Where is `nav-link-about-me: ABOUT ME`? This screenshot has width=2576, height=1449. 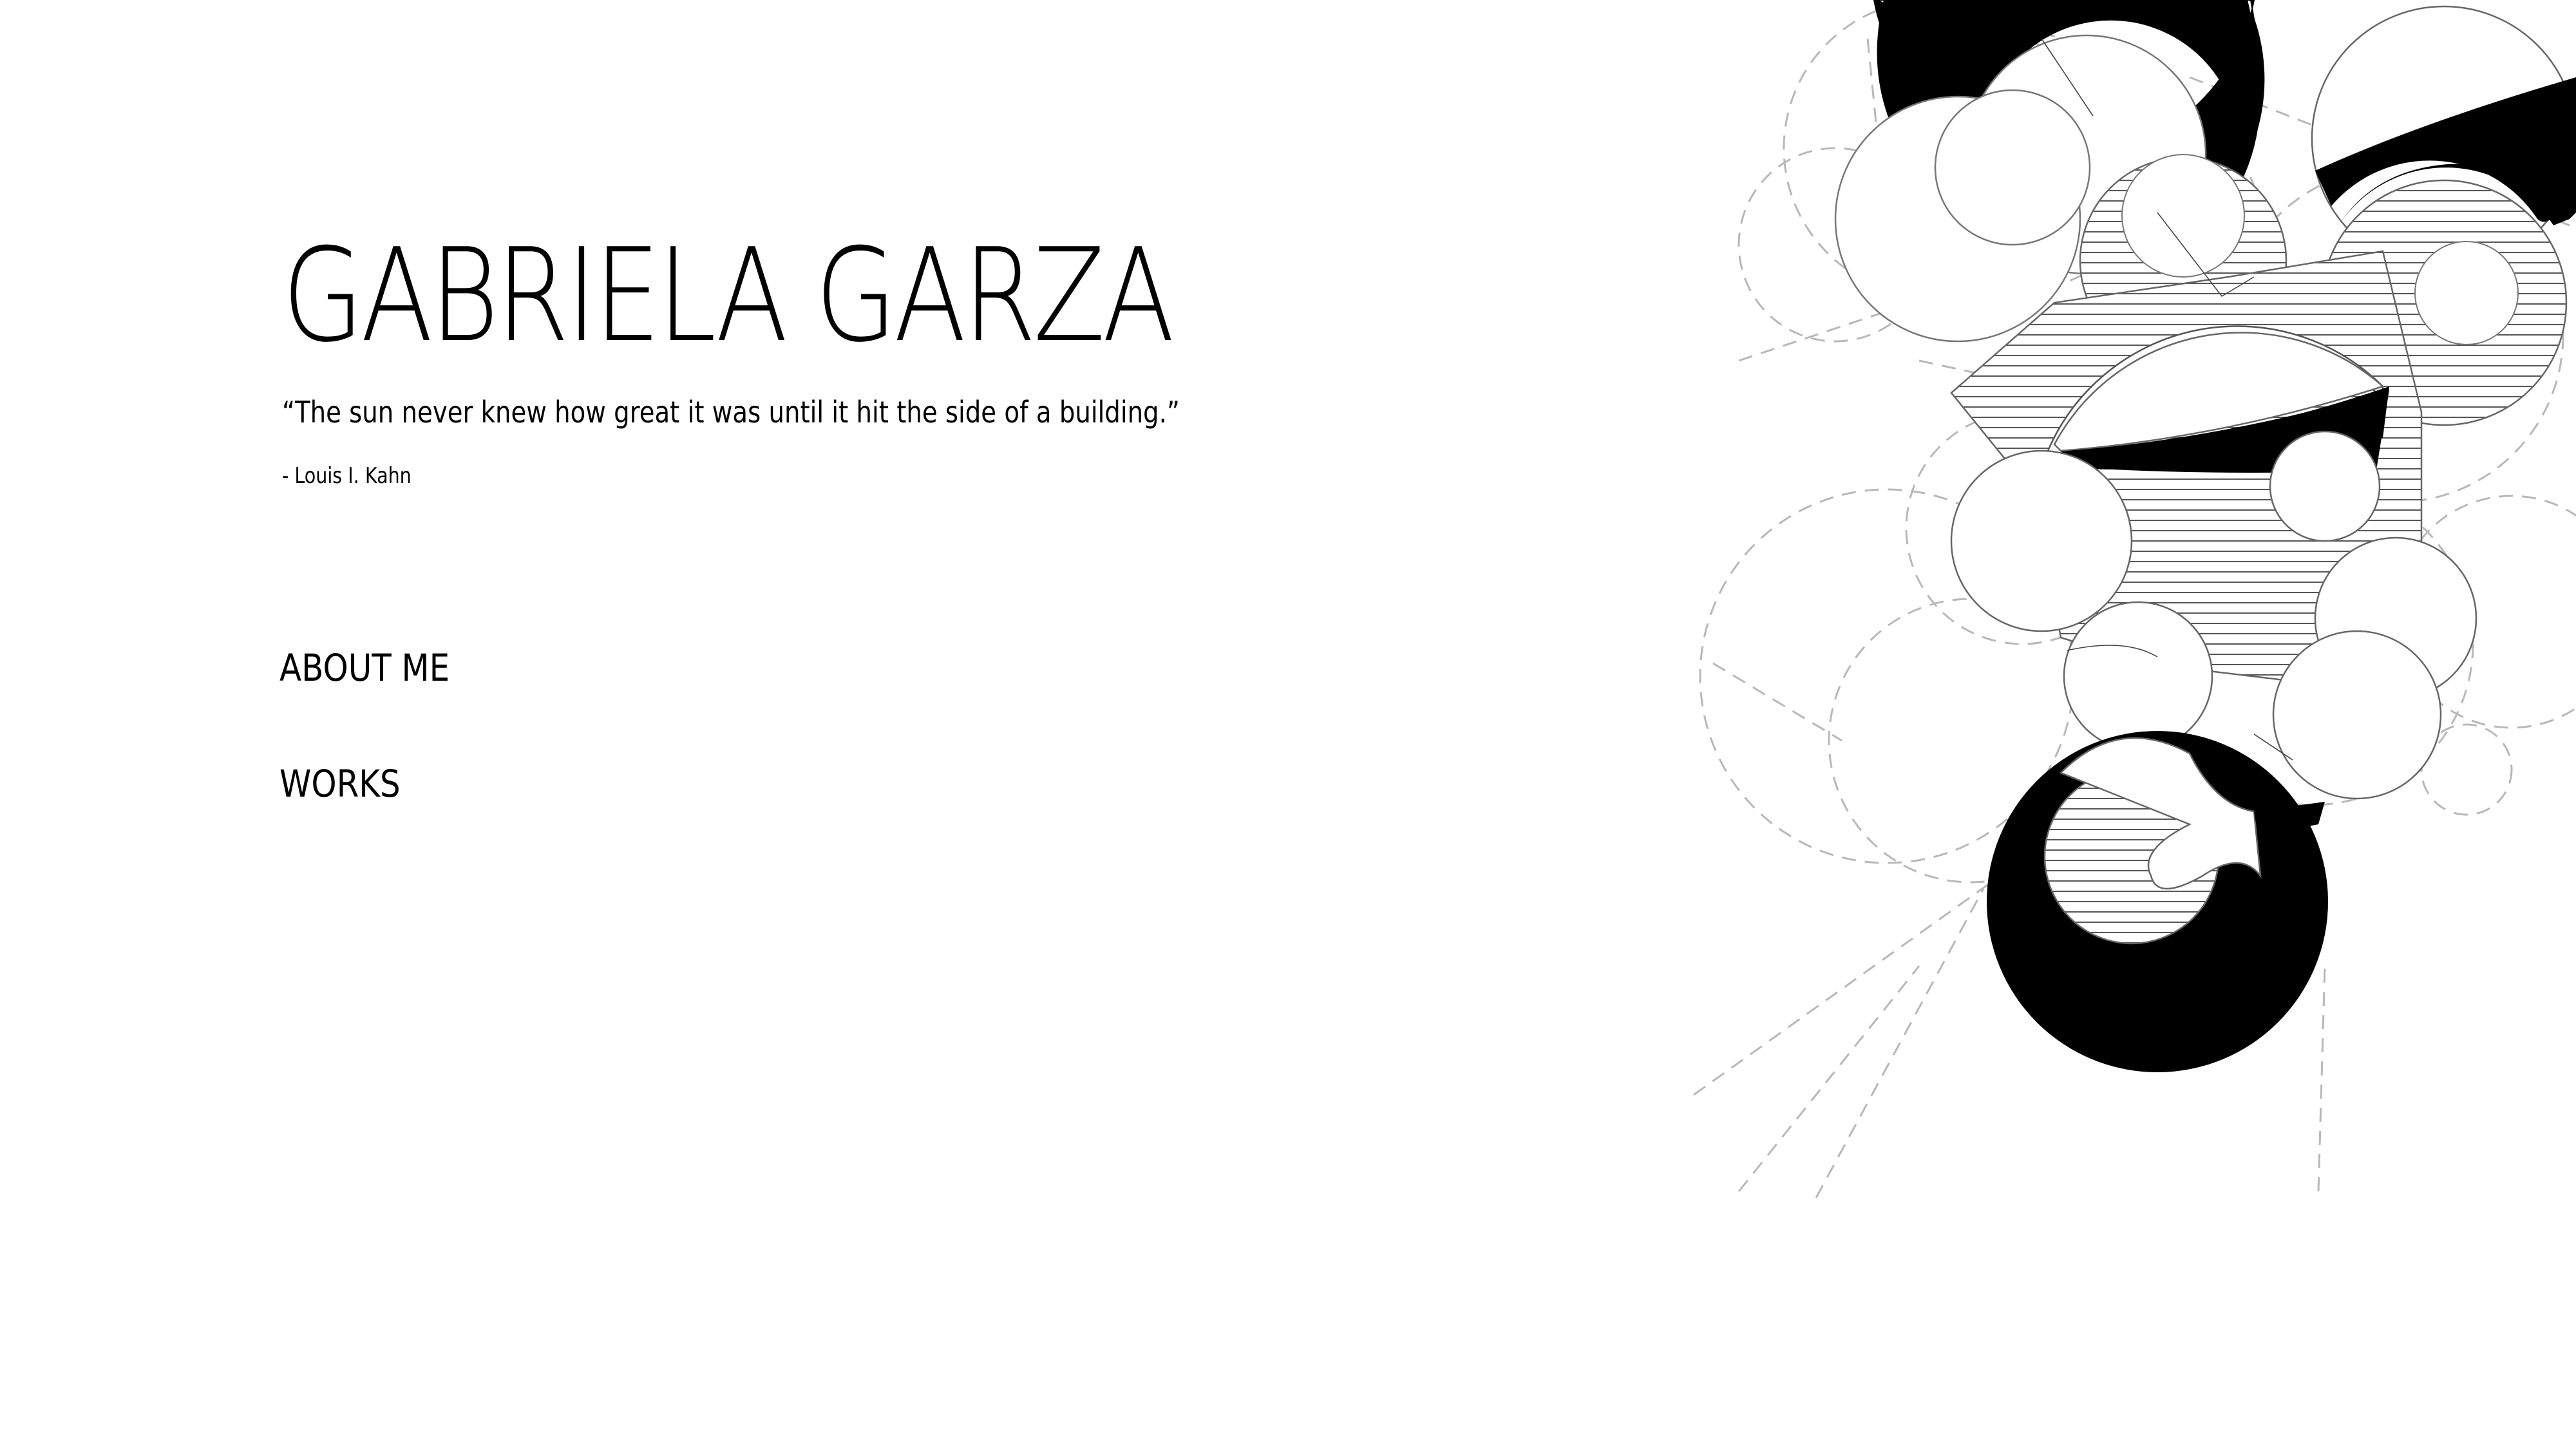
nav-link-about-me: ABOUT ME is located at coordinates (365, 668).